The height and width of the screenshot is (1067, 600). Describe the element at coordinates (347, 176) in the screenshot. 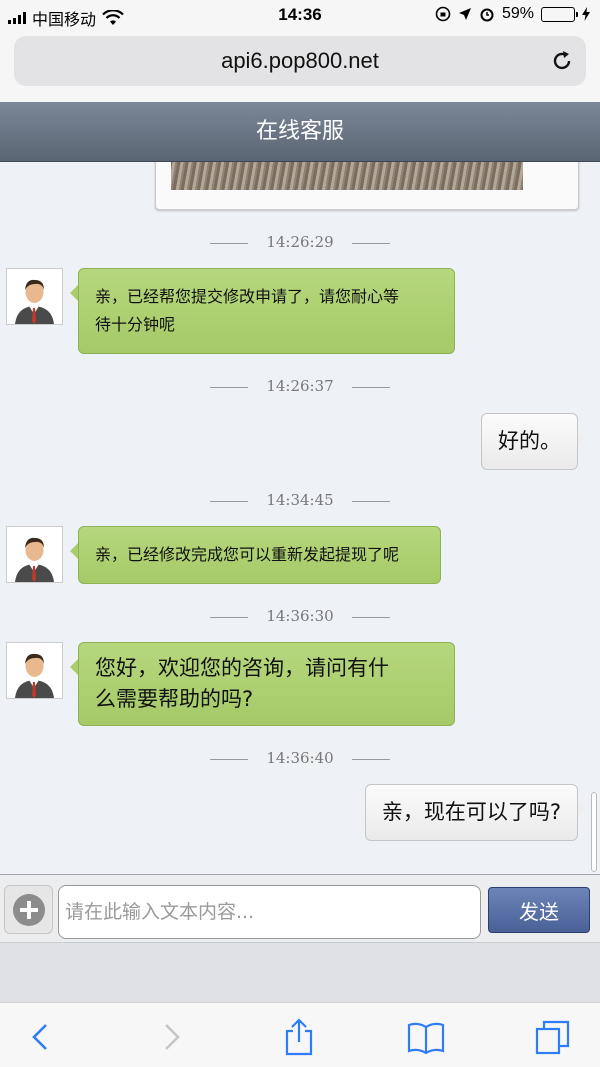

I see `image-thumbnail` at that location.